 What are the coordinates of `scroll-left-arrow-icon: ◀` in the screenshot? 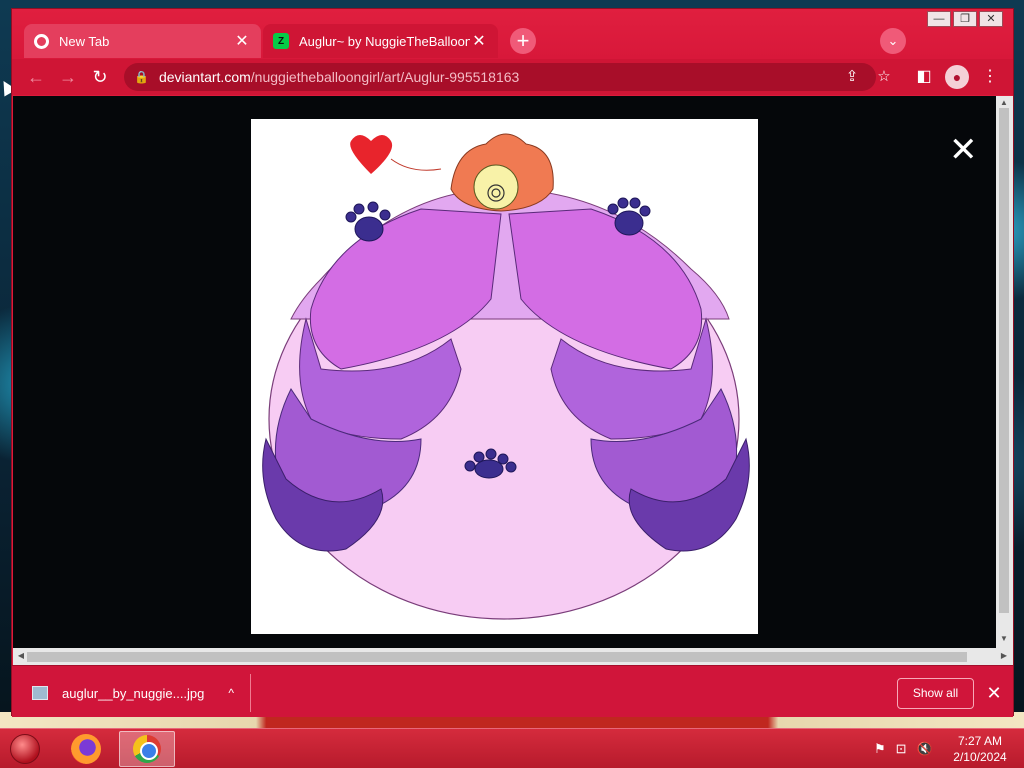 It's located at (21, 655).